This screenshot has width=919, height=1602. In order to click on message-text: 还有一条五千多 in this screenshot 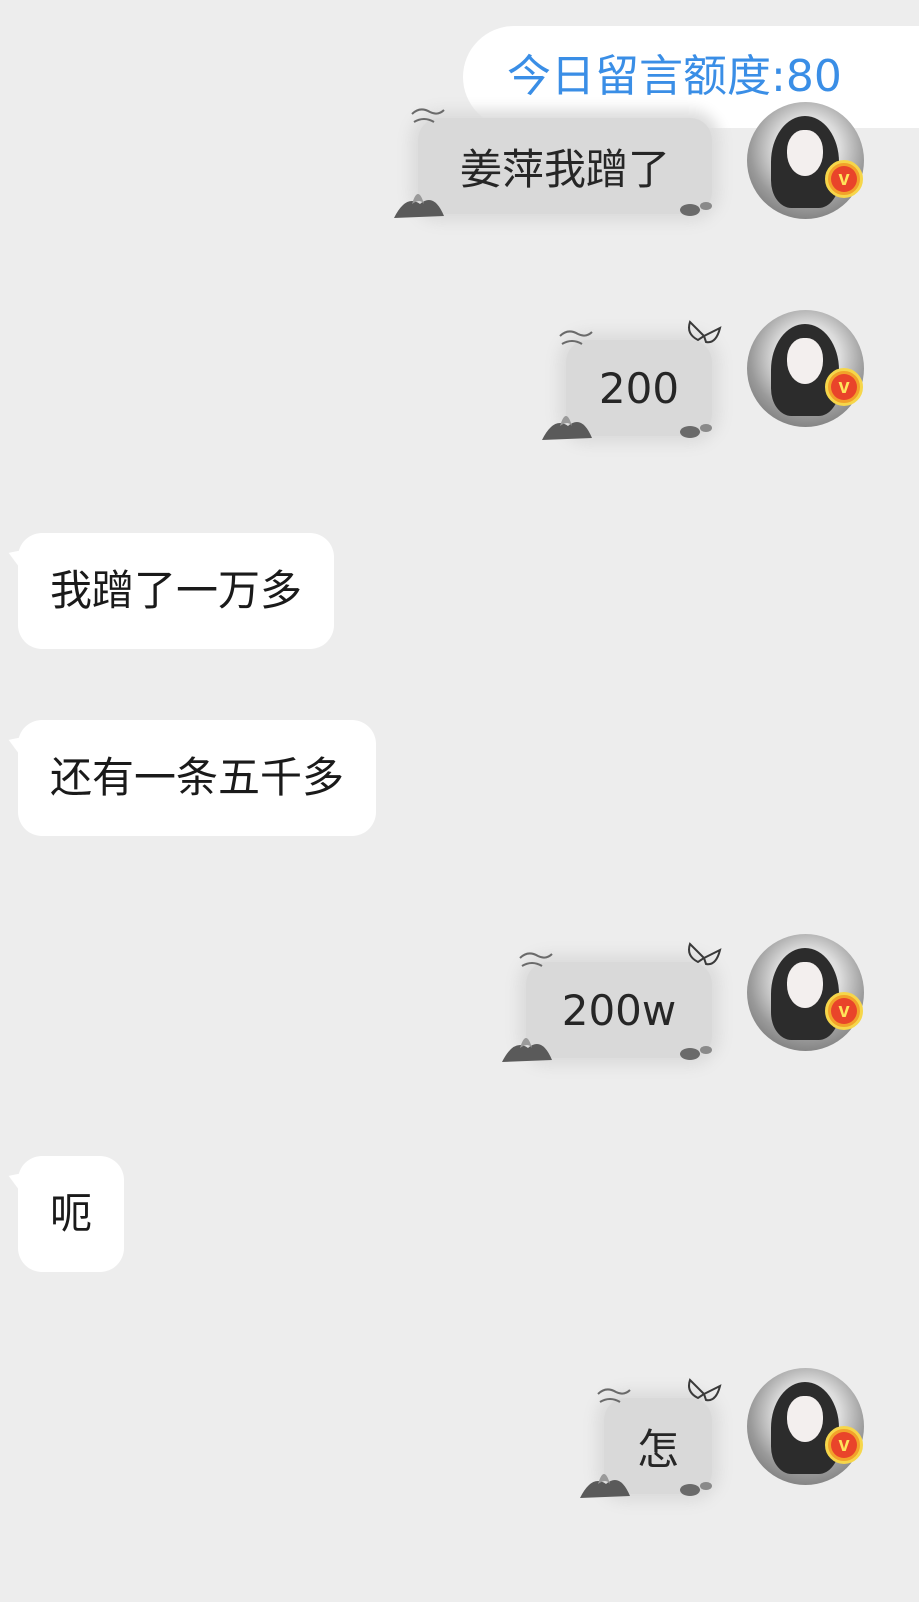, I will do `click(197, 777)`.